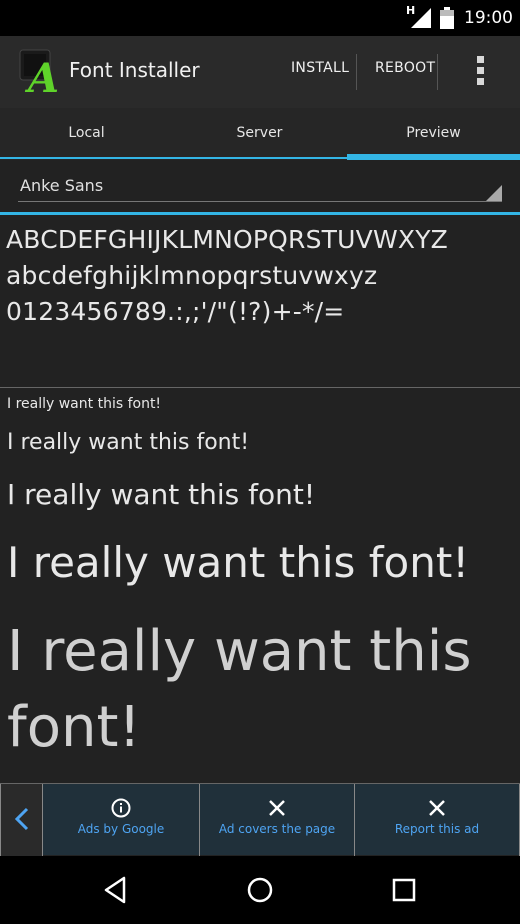  I want to click on reboot-button: REBOOT, so click(405, 68).